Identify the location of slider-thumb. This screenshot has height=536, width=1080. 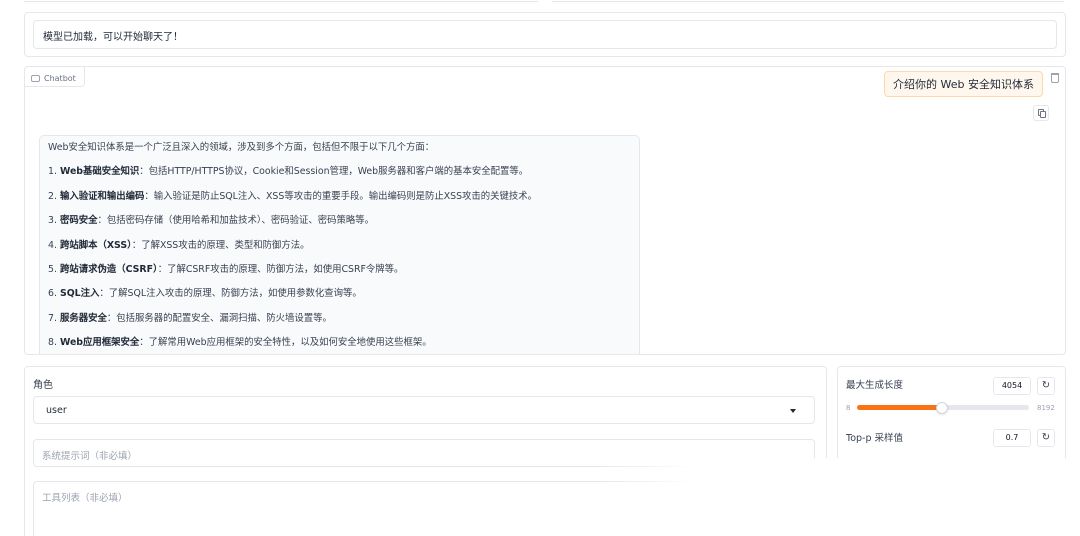
(941, 408).